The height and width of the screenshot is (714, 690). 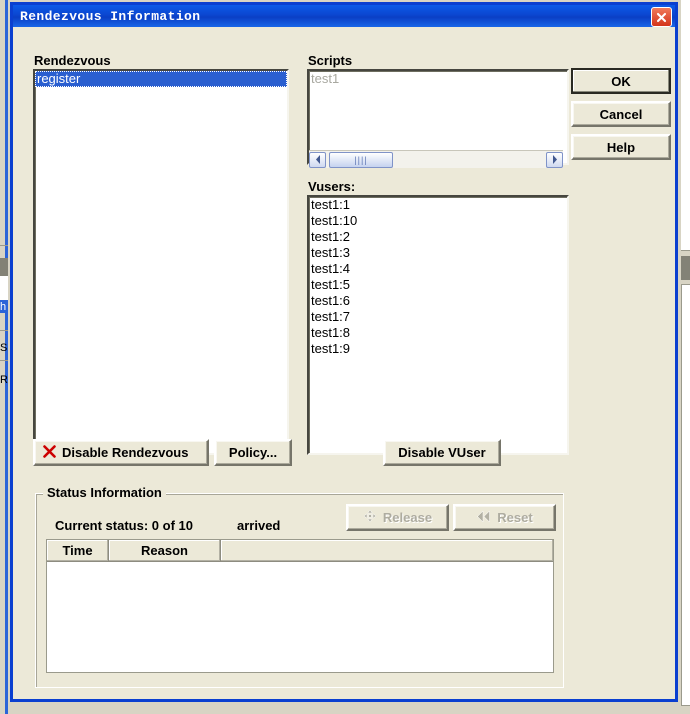 What do you see at coordinates (4, 288) in the screenshot?
I see `bg-fragment-panel` at bounding box center [4, 288].